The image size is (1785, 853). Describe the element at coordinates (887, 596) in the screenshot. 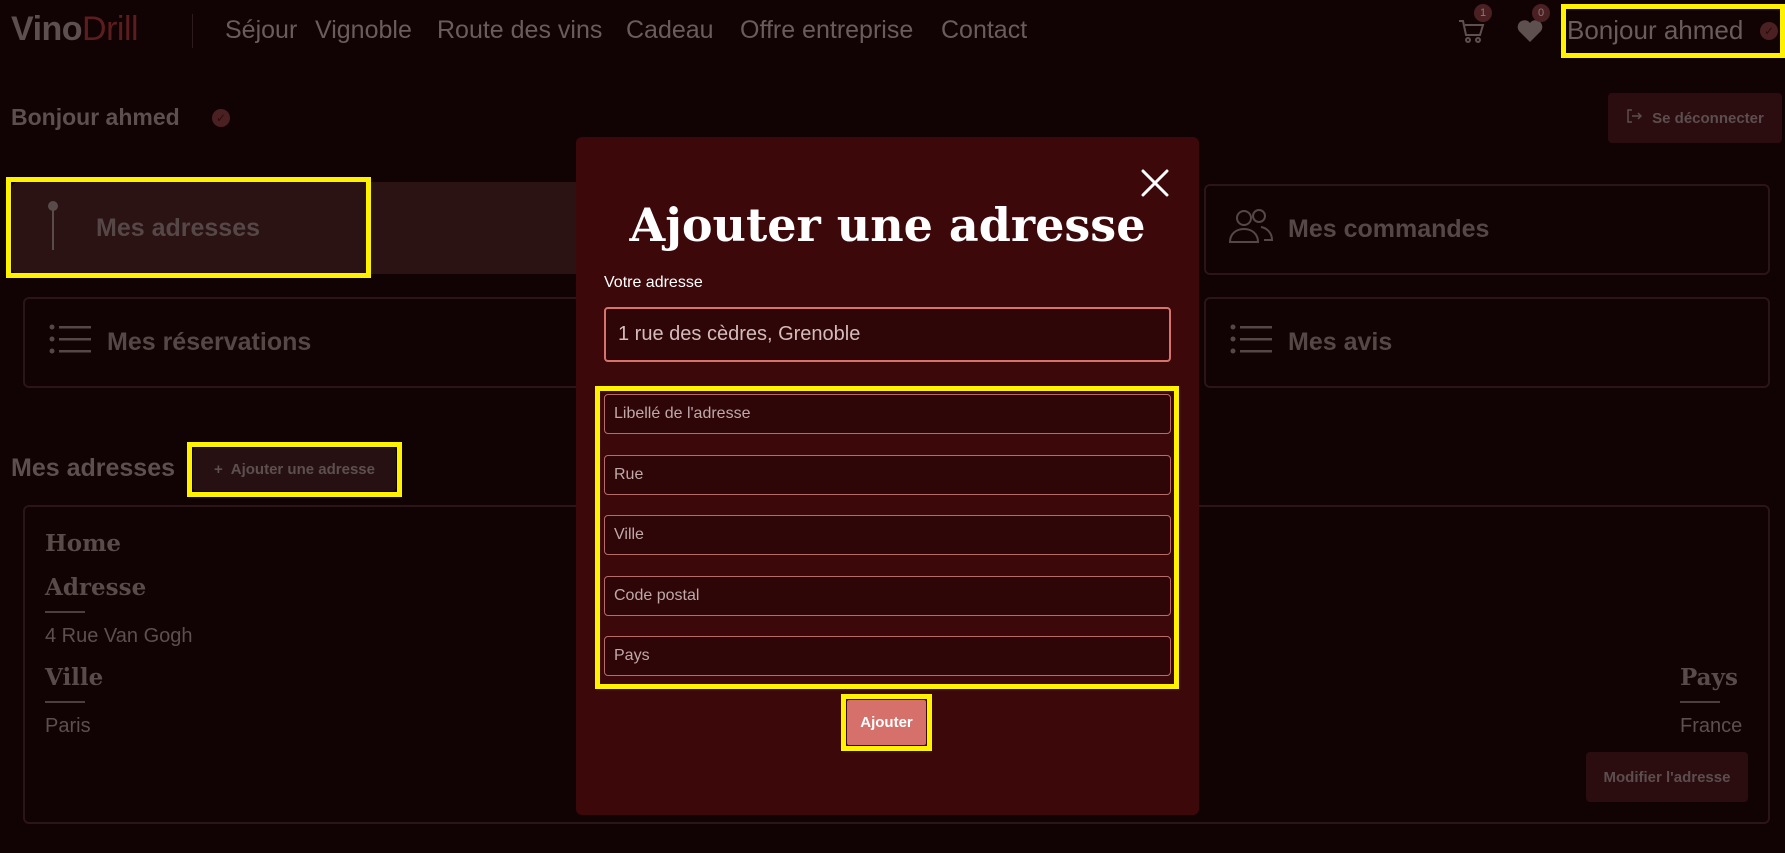

I see `postal-code-input: Code postal` at that location.